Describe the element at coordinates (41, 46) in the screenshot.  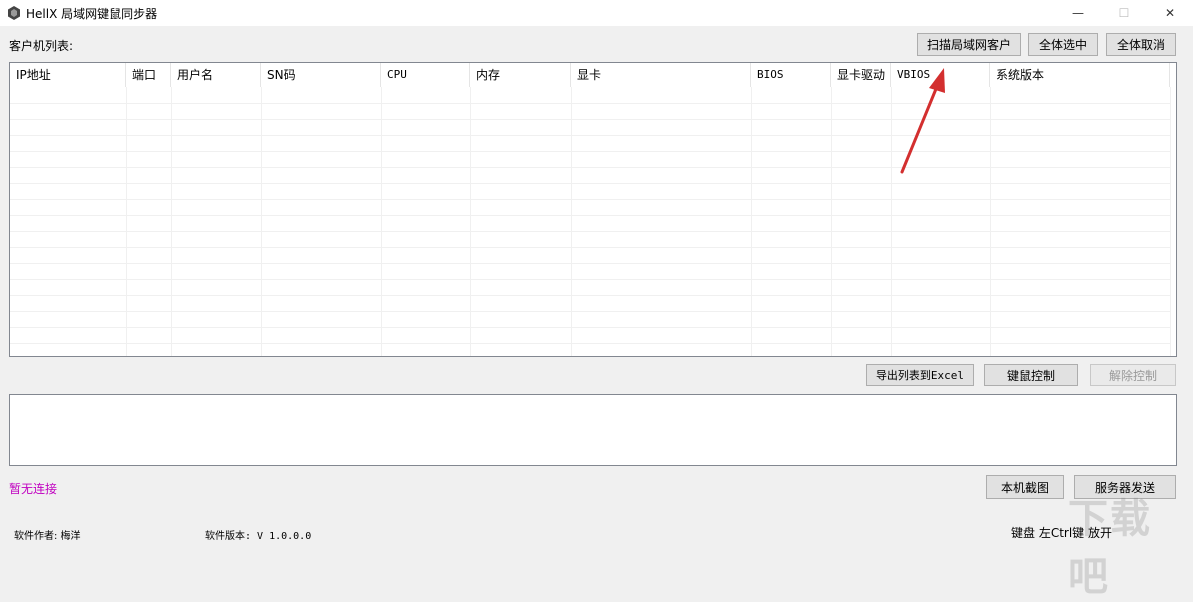
I see `client-list-label: 客户机列表:` at that location.